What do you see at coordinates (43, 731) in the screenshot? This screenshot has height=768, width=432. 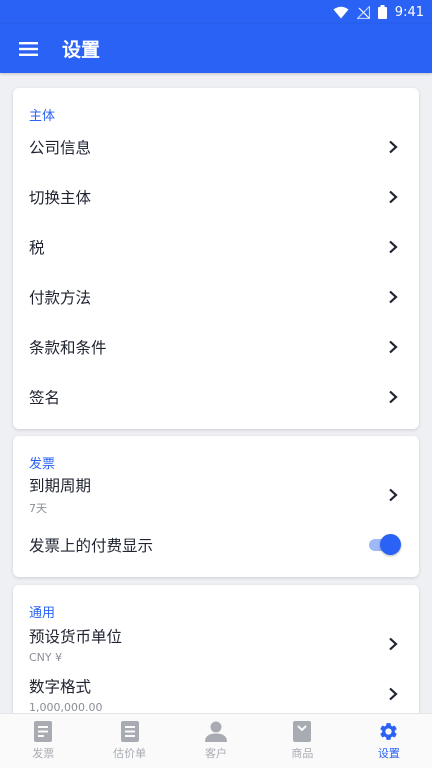 I see `invoice-icon` at bounding box center [43, 731].